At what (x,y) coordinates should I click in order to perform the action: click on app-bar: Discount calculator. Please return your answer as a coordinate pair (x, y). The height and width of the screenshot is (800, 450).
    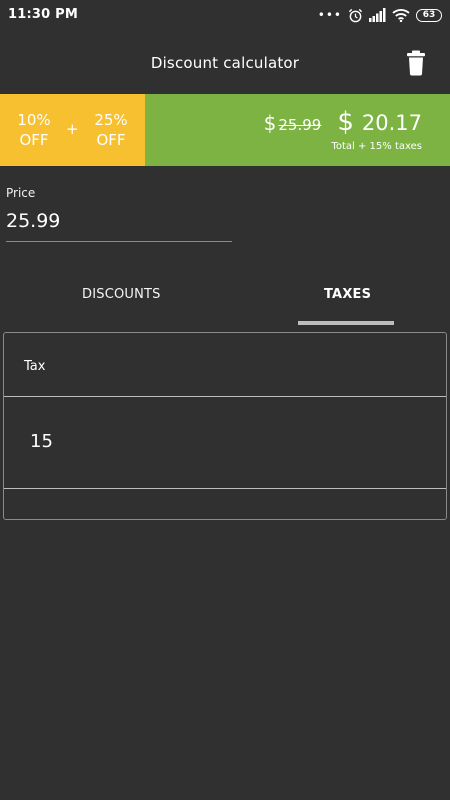
    Looking at the image, I should click on (225, 62).